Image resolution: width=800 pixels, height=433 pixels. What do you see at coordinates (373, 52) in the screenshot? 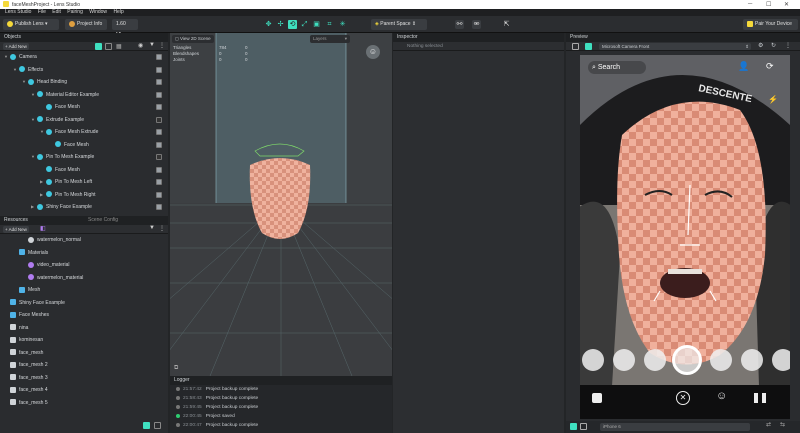
I see `snap-ghost-icon: ☺` at bounding box center [373, 52].